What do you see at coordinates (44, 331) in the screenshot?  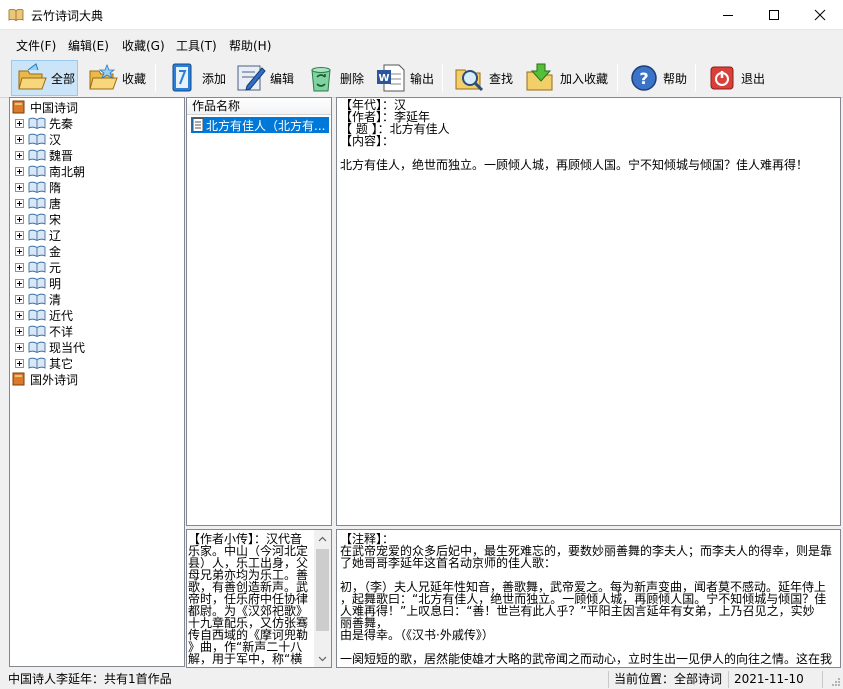 I see `tree-node-dynasty: 不详` at bounding box center [44, 331].